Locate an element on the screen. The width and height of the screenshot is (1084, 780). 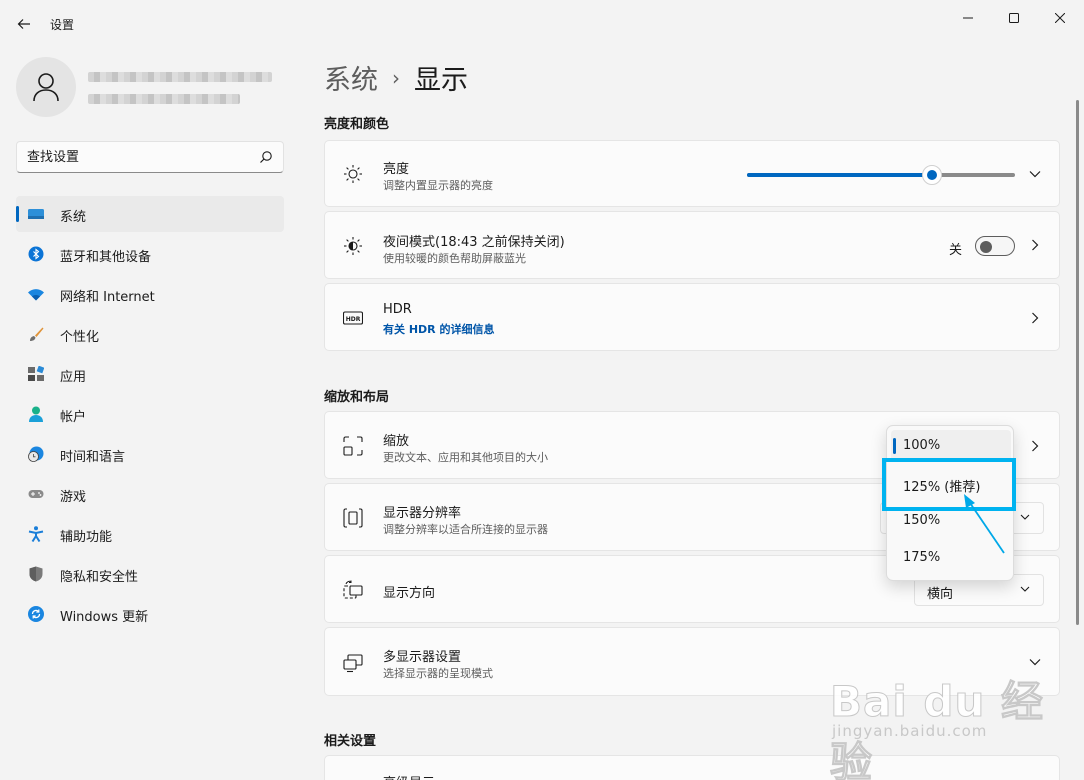
sidebar-item-system: 系统 is located at coordinates (150, 214).